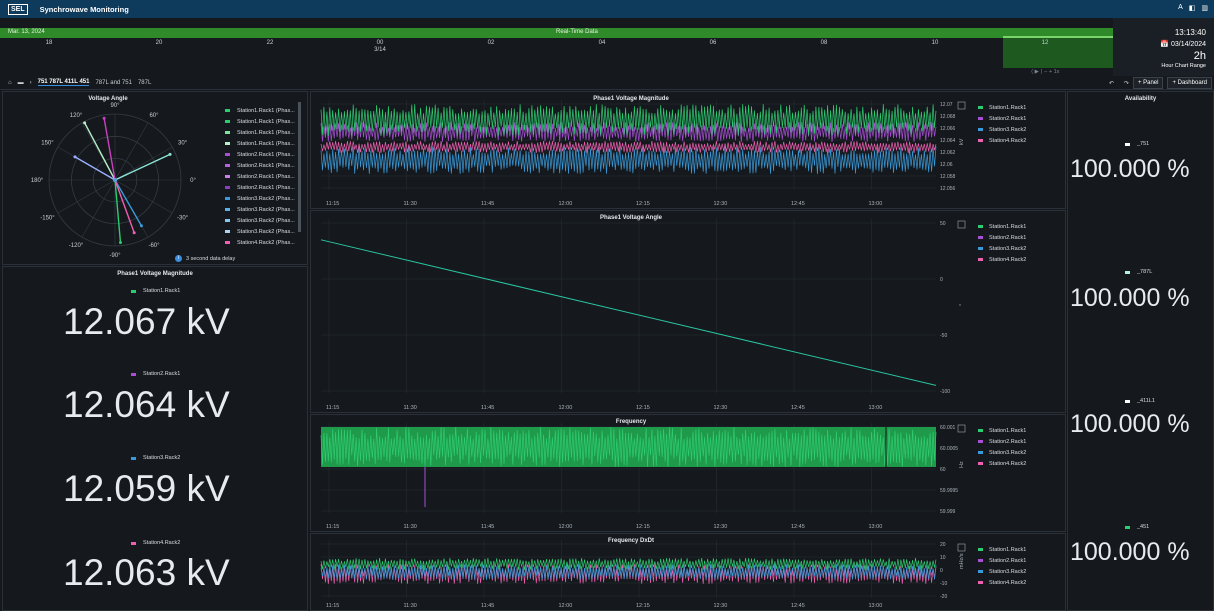  Describe the element at coordinates (113, 83) in the screenshot. I see `tab-dashboard-2: 787L and 751` at that location.